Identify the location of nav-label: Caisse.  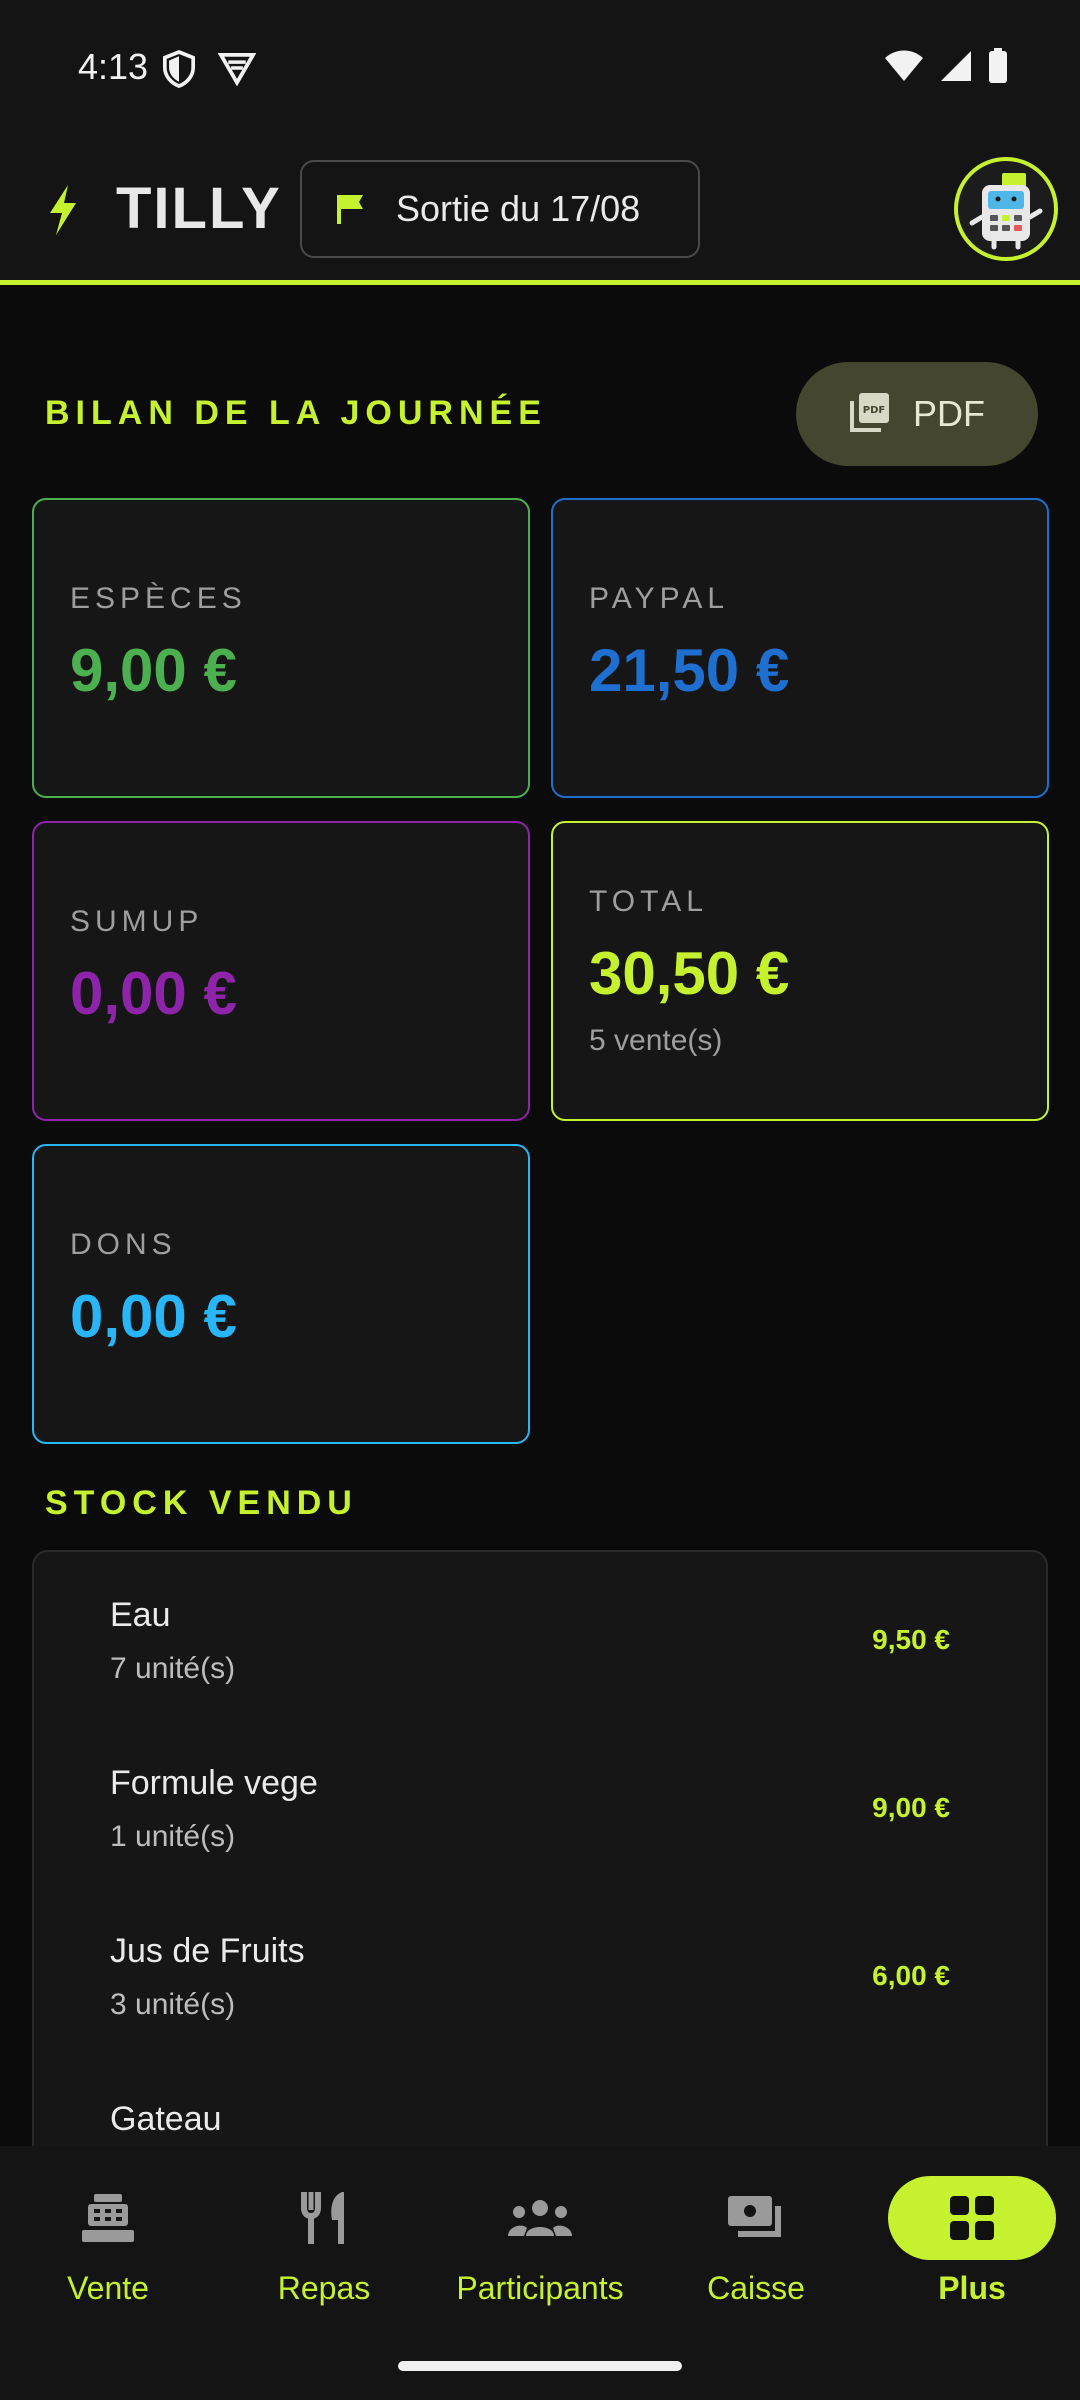
(756, 2288).